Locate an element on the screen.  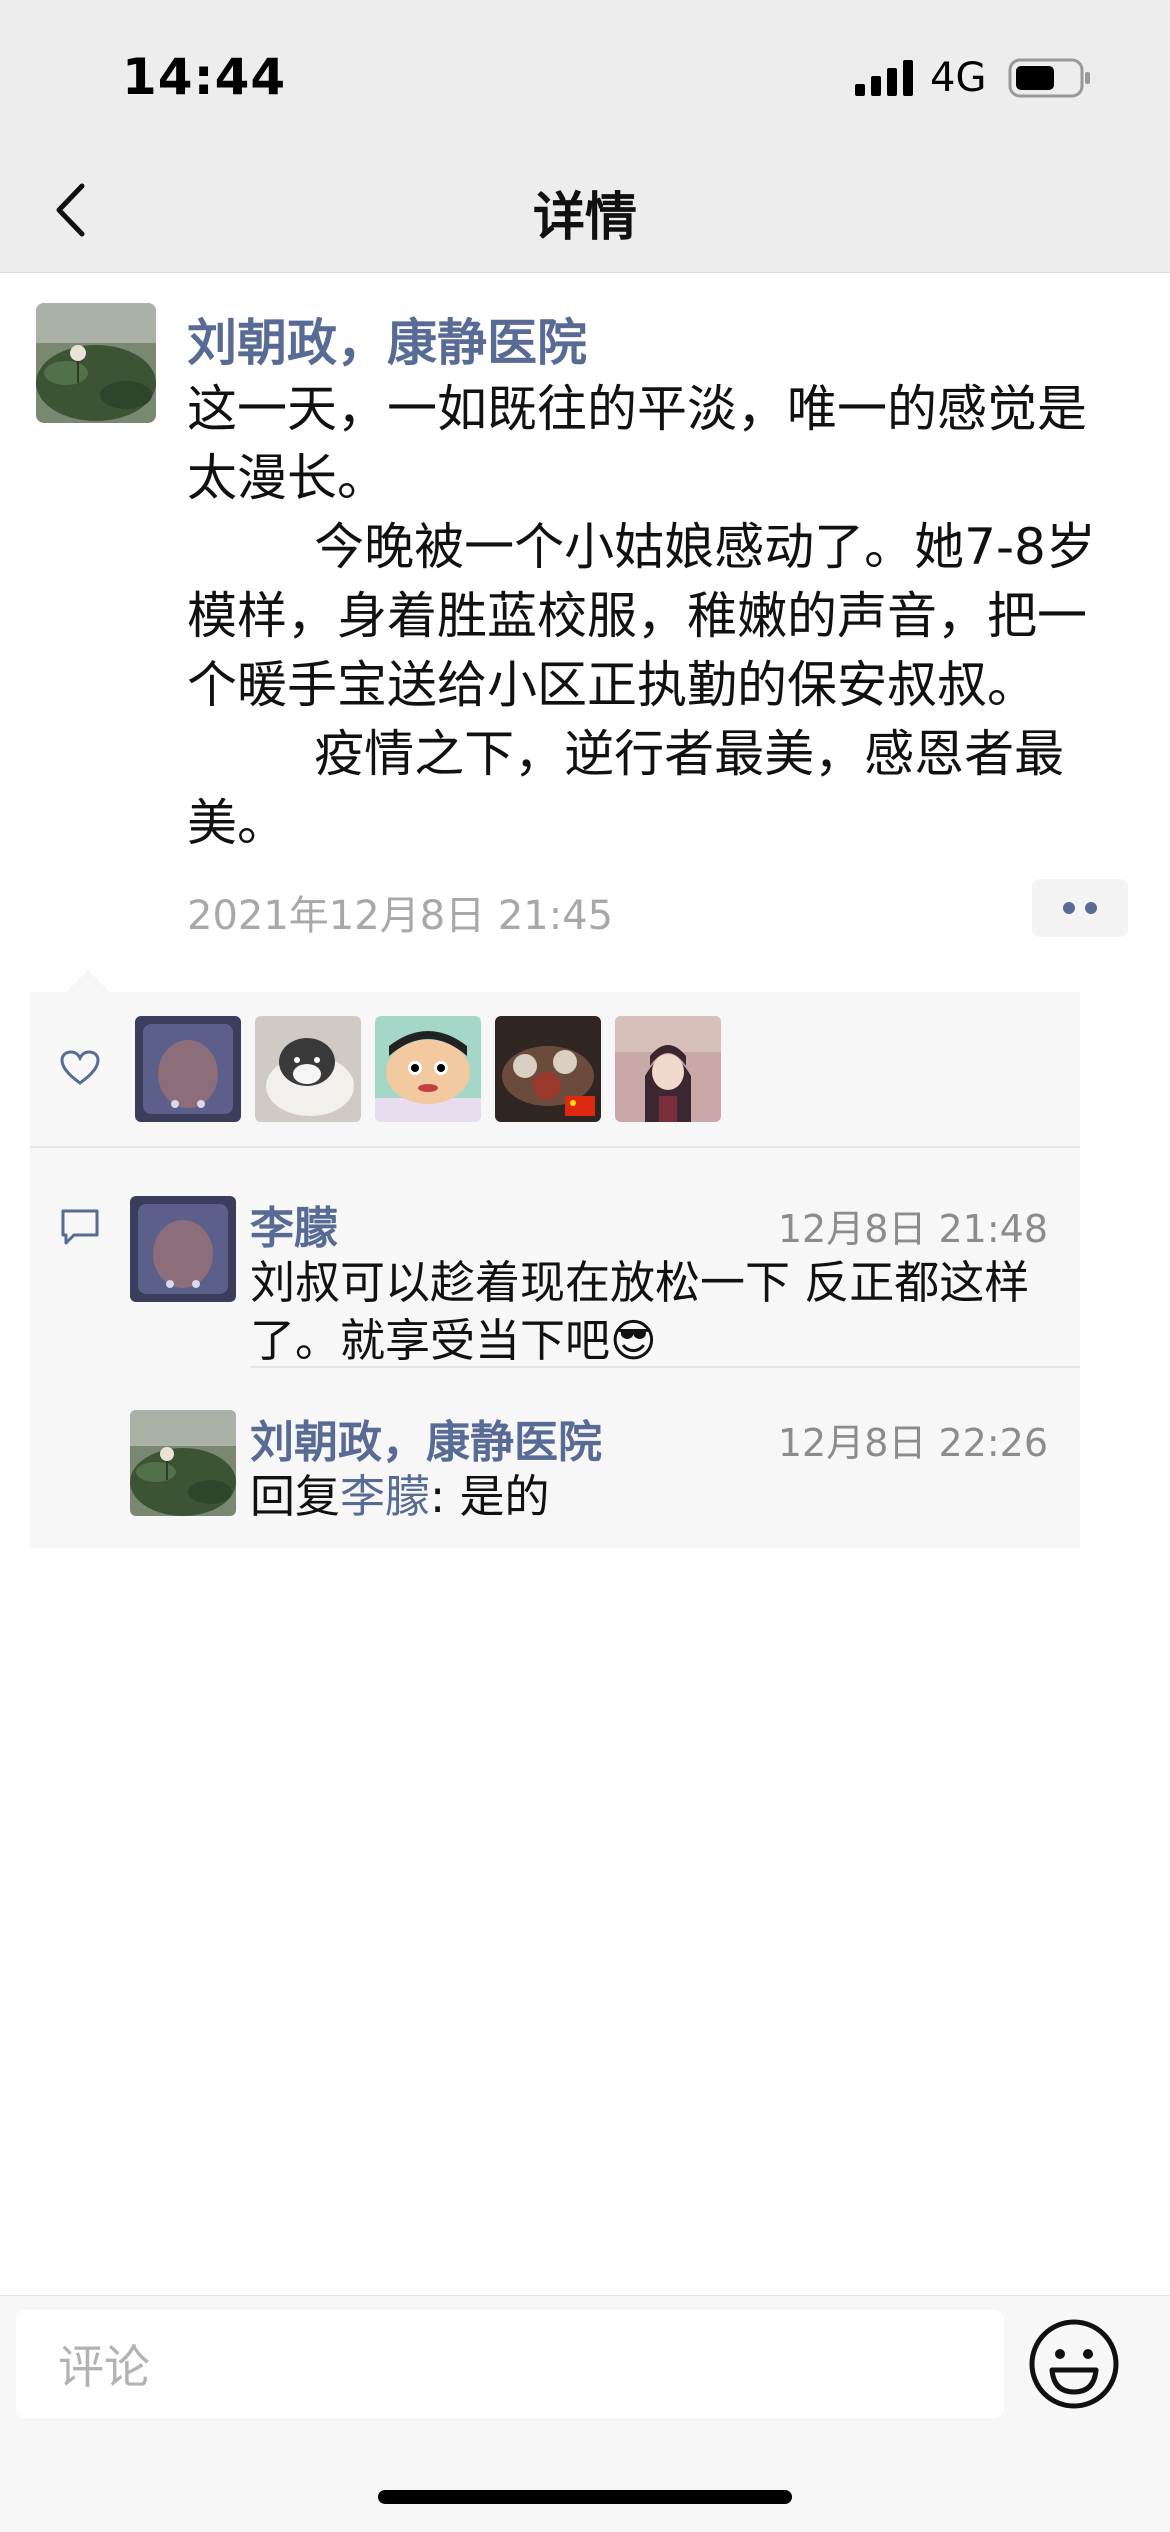
comment-text: 刘叔可以趁着现在放松一下 反正都这样了。就享受当下吧😎 is located at coordinates (640, 1311).